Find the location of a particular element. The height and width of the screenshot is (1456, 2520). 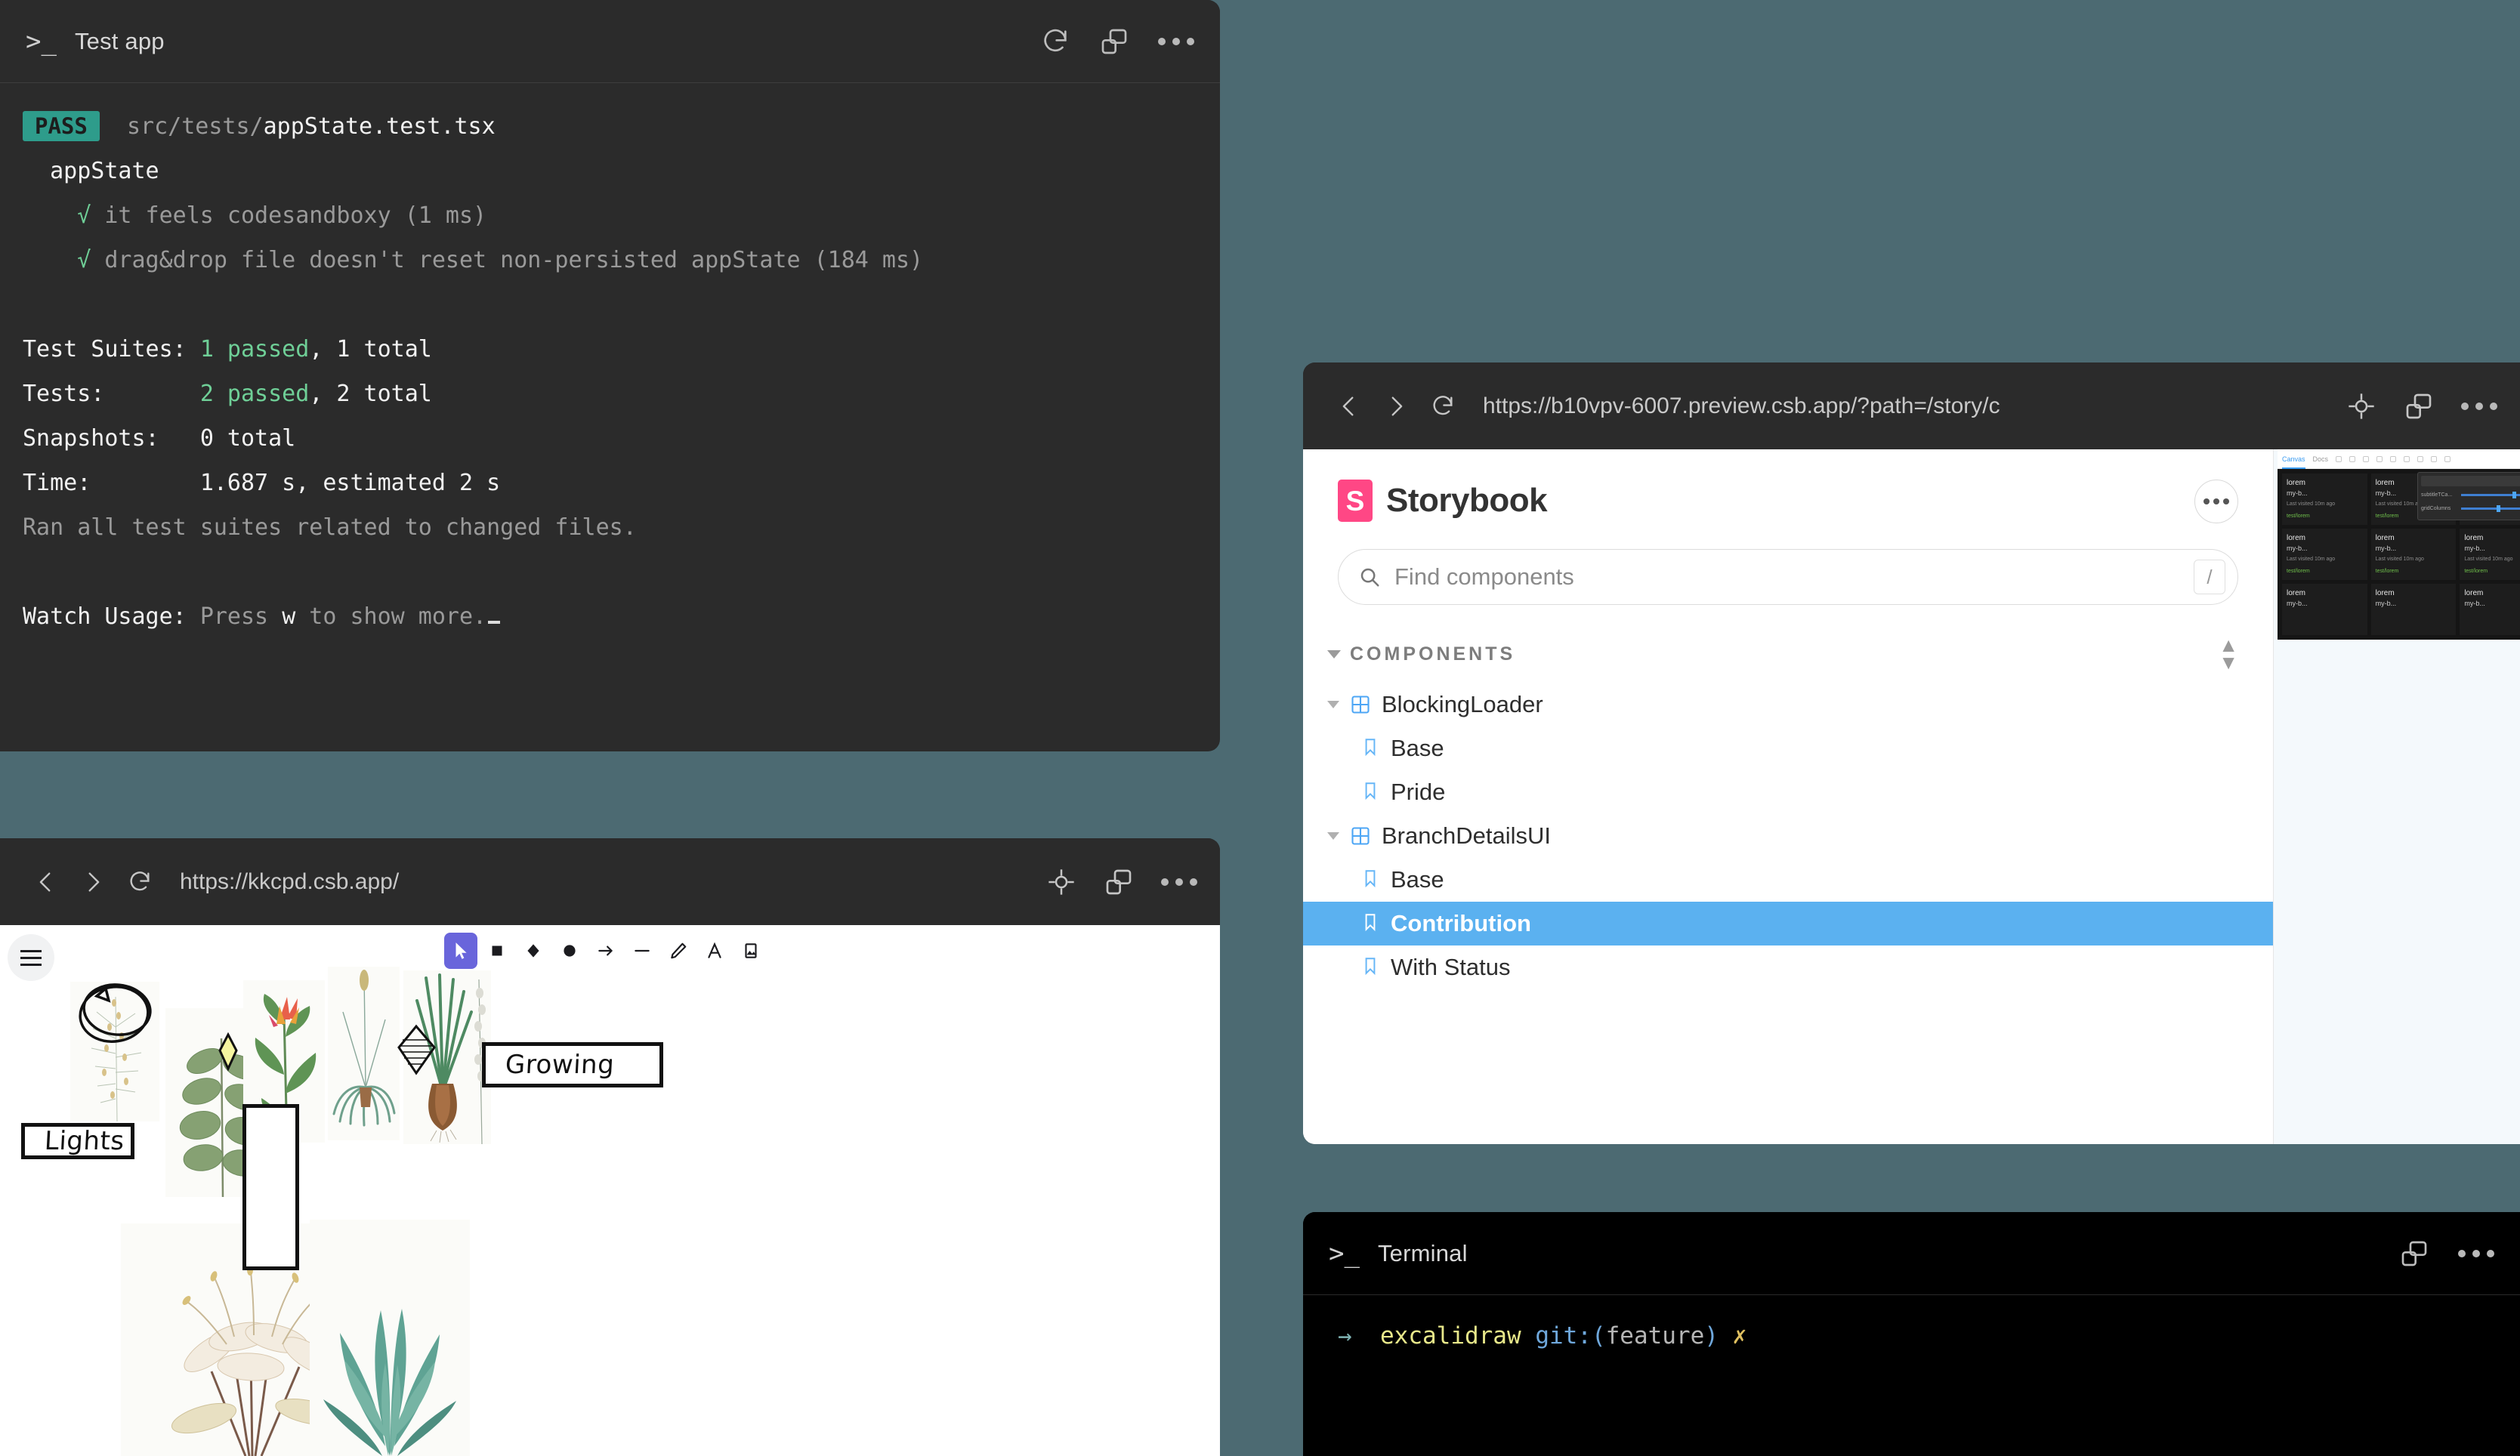

preview-tab-docs: Docs is located at coordinates (2321, 459).